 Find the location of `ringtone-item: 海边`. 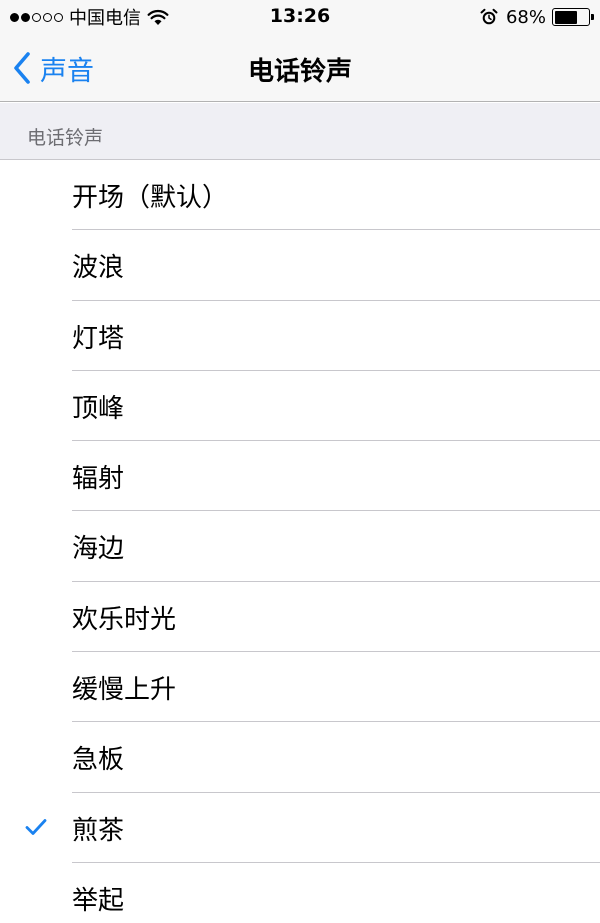

ringtone-item: 海边 is located at coordinates (300, 546).